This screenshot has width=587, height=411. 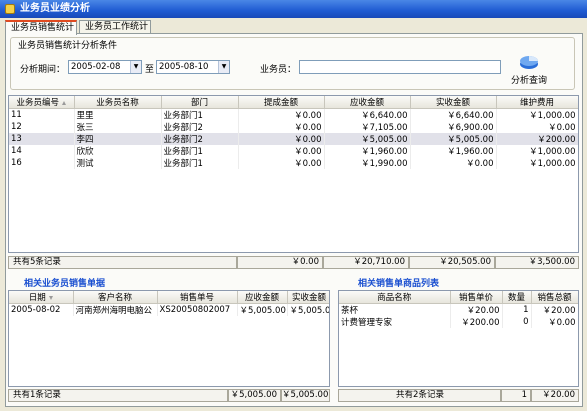 What do you see at coordinates (280, 262) in the screenshot?
I see `total-commission: ￥0.00` at bounding box center [280, 262].